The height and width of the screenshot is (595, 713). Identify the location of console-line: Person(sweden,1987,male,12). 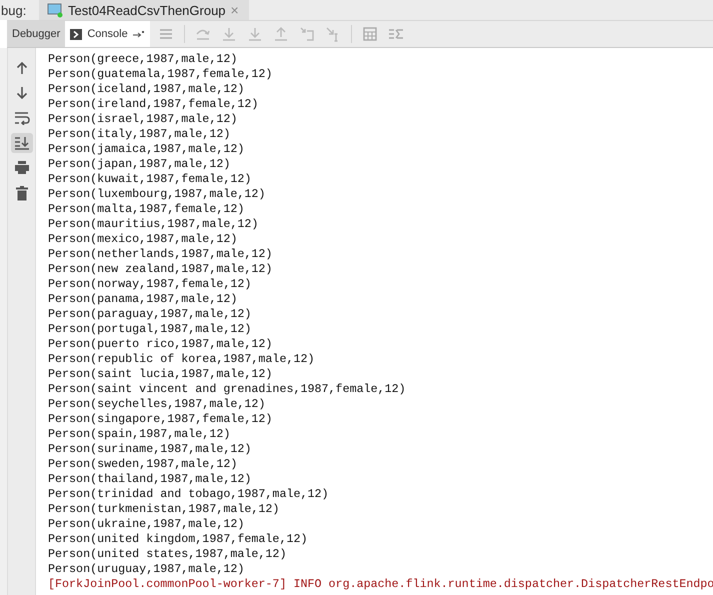
(143, 464).